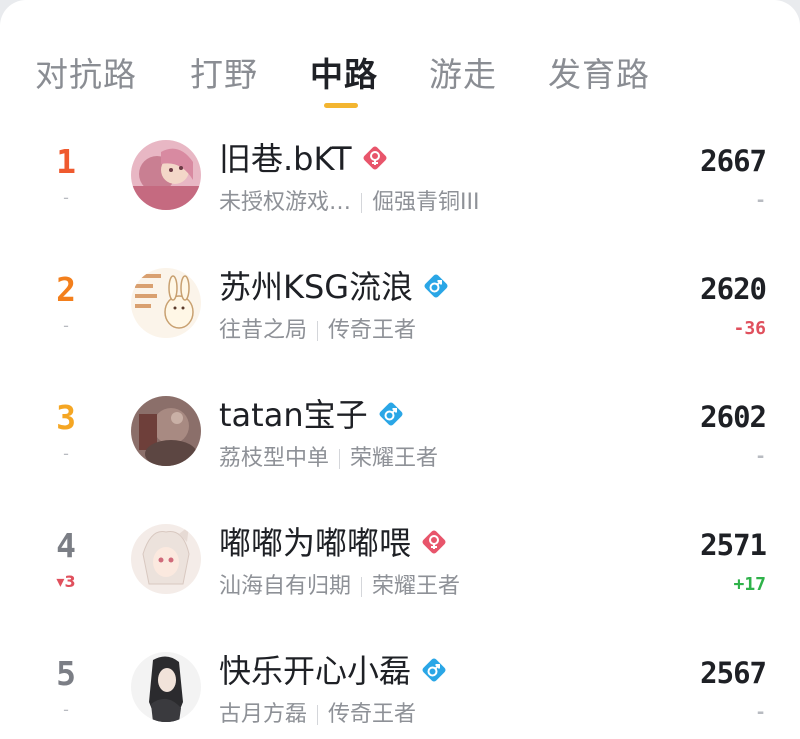  Describe the element at coordinates (749, 584) in the screenshot. I see `score-delta: +17` at that location.